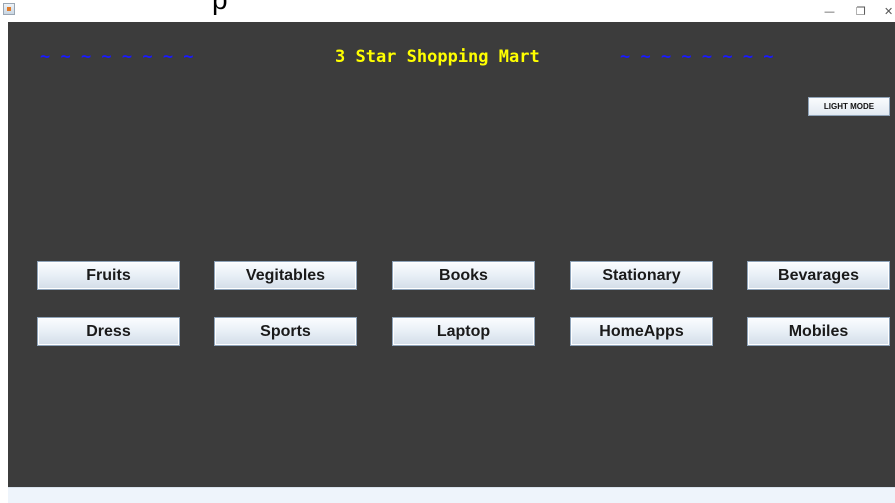 The height and width of the screenshot is (503, 895). Describe the element at coordinates (108, 275) in the screenshot. I see `category-button-fruits: Fruits` at that location.